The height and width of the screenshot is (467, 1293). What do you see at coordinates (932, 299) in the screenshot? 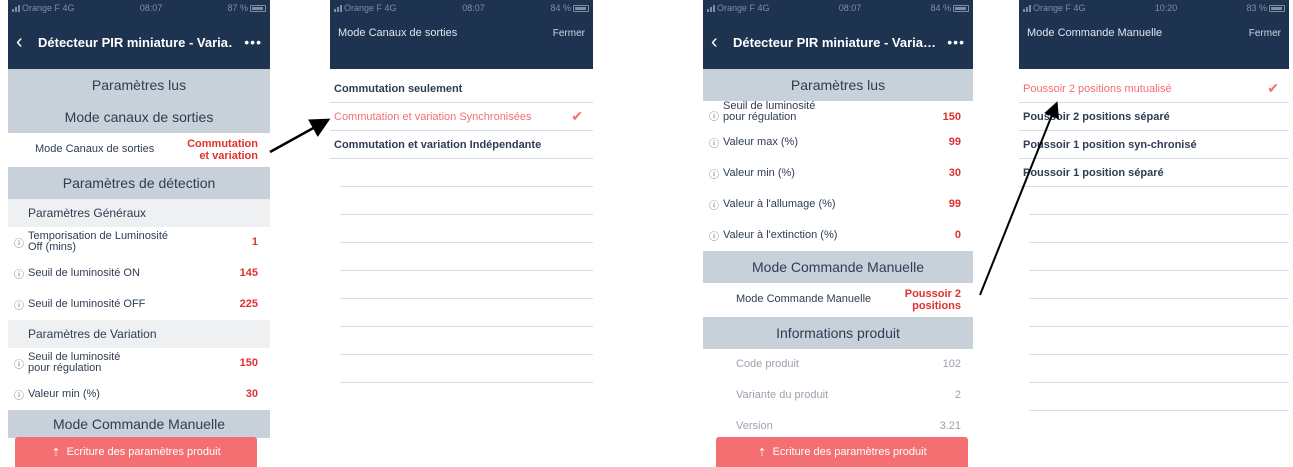
I see `manual-mode-value: Poussoir 2 positions` at bounding box center [932, 299].